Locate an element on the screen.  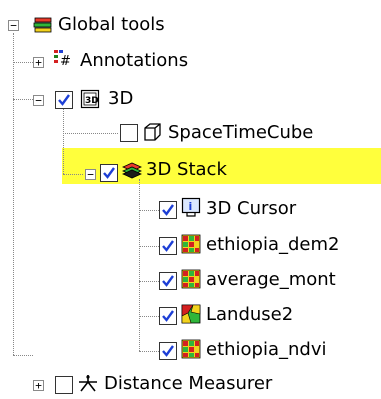
measure-icon is located at coordinates (88, 383).